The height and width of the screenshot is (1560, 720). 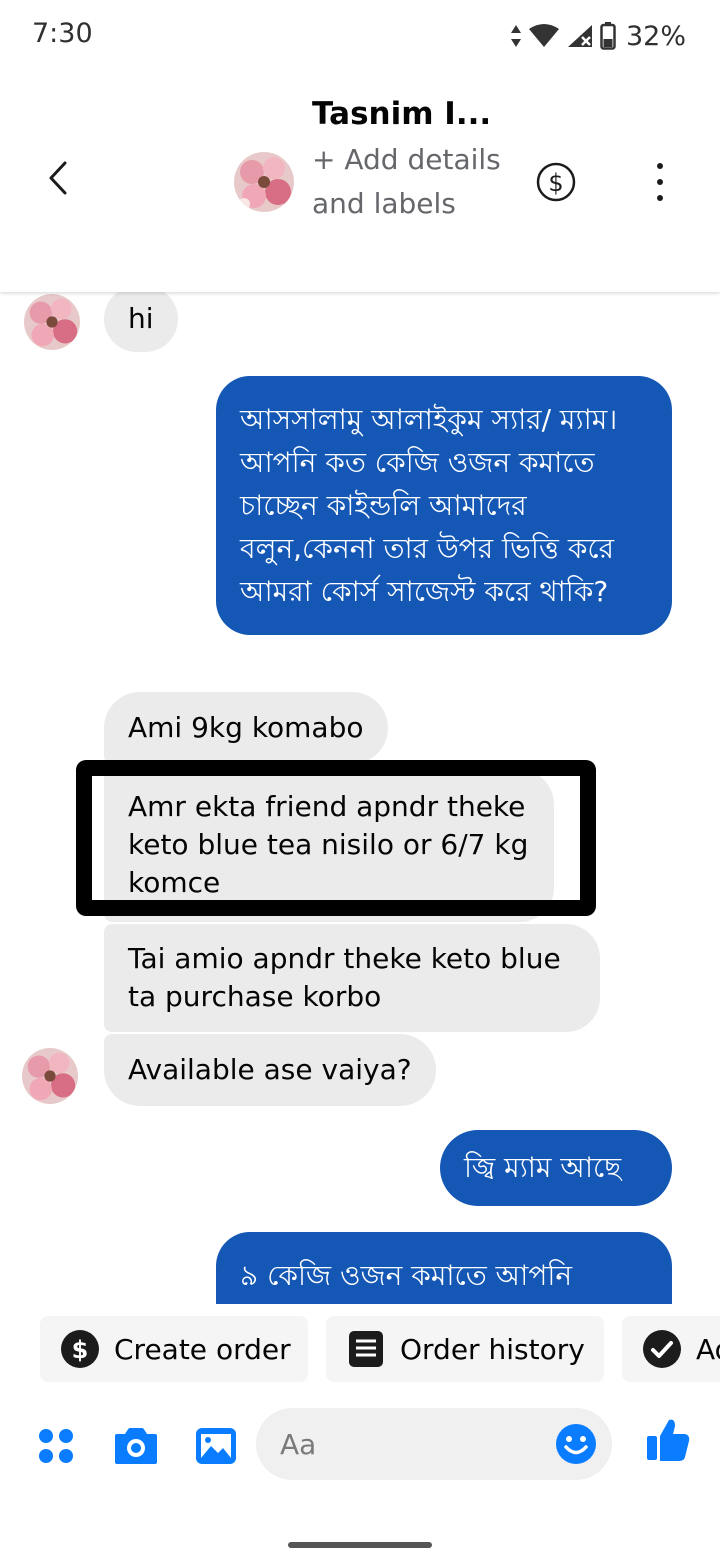 What do you see at coordinates (655, 36) in the screenshot?
I see `battery-percent: 32%` at bounding box center [655, 36].